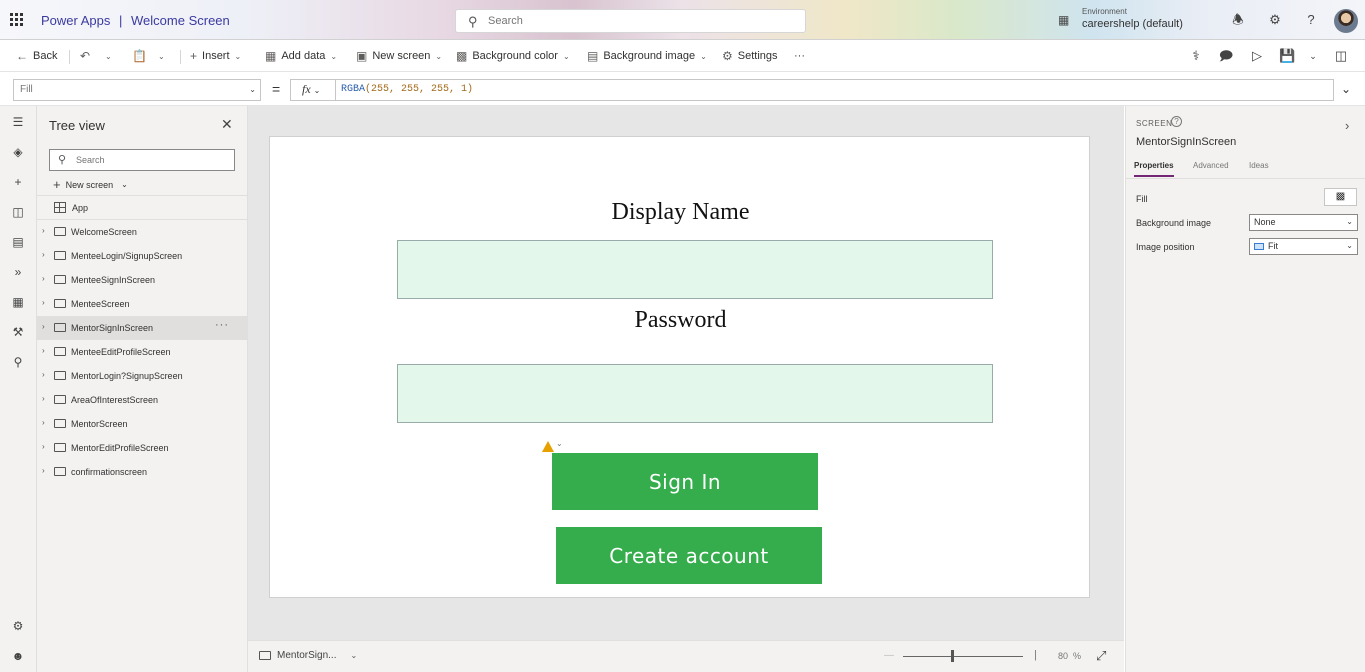 This screenshot has height=672, width=1365. What do you see at coordinates (137, 90) in the screenshot?
I see `property-dropdown: Fill ⌄` at bounding box center [137, 90].